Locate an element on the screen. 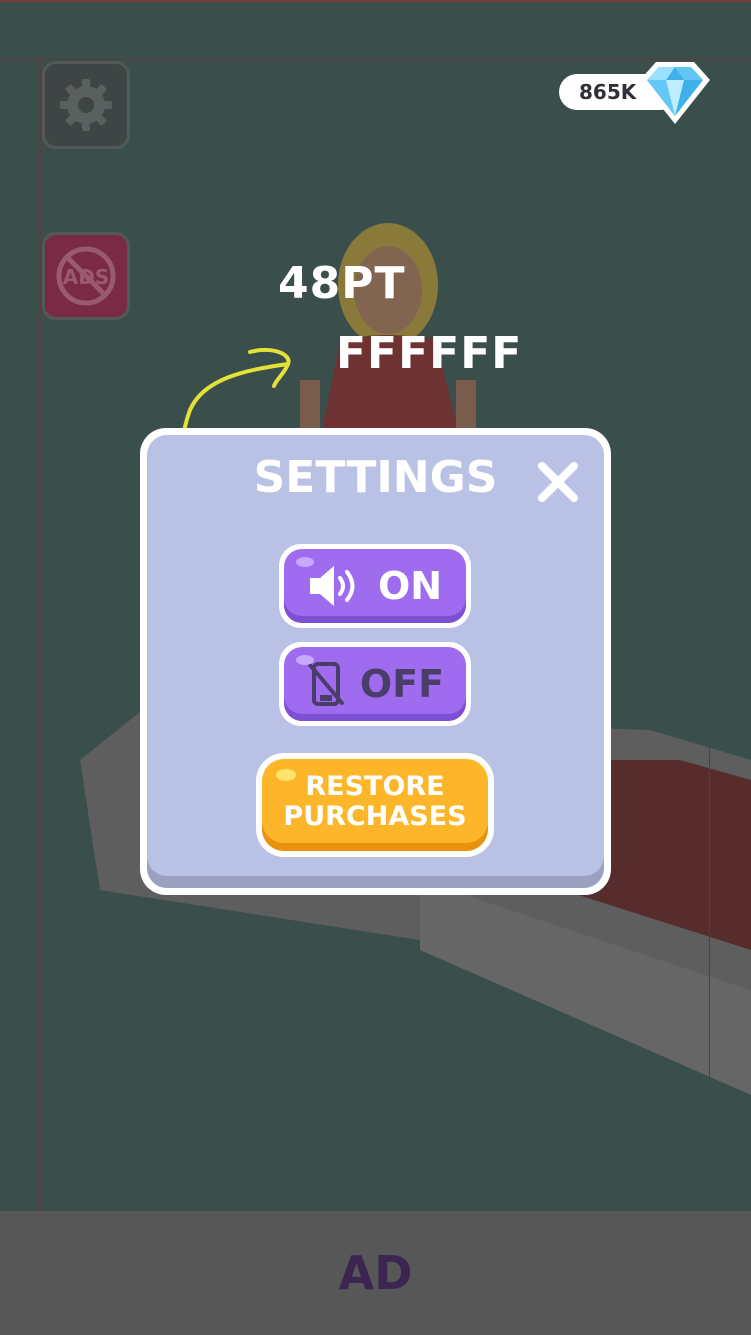 Image resolution: width=751 pixels, height=1335 pixels. dialog-title: SETTINGS is located at coordinates (375, 477).